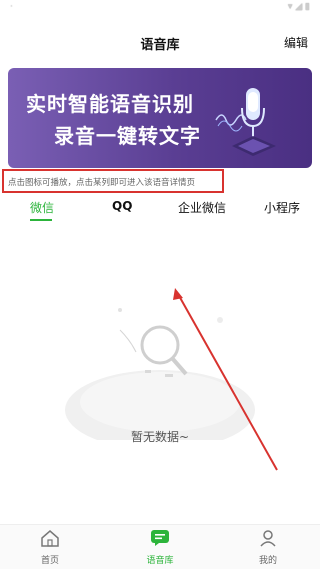 Image resolution: width=320 pixels, height=569 pixels. I want to click on hint-text: 点击图标可播放，点击某列即可进入该语音详情页, so click(102, 183).